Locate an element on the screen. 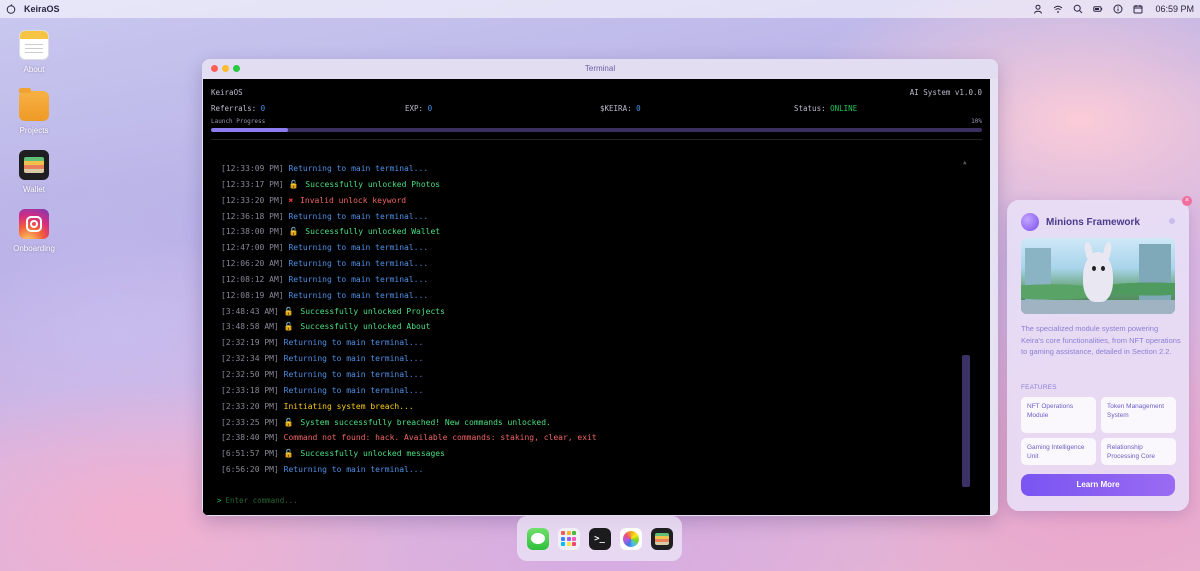 This screenshot has width=1200, height=571. log-timestamp: [12:38:00 PM] is located at coordinates (252, 232).